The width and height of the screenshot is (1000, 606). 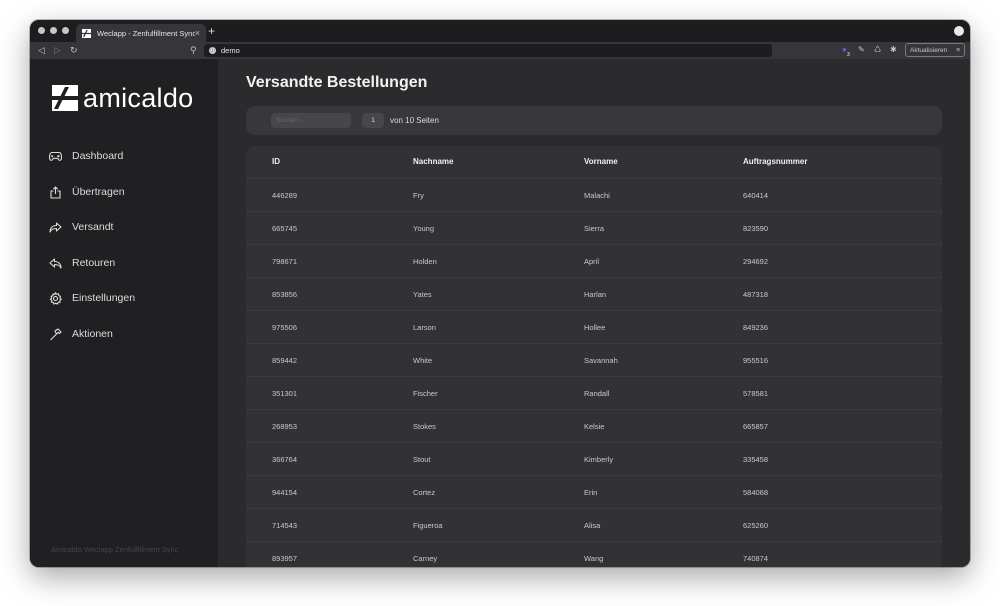 I want to click on table-row: 975506 Larson Hollee 849236, so click(x=594, y=326).